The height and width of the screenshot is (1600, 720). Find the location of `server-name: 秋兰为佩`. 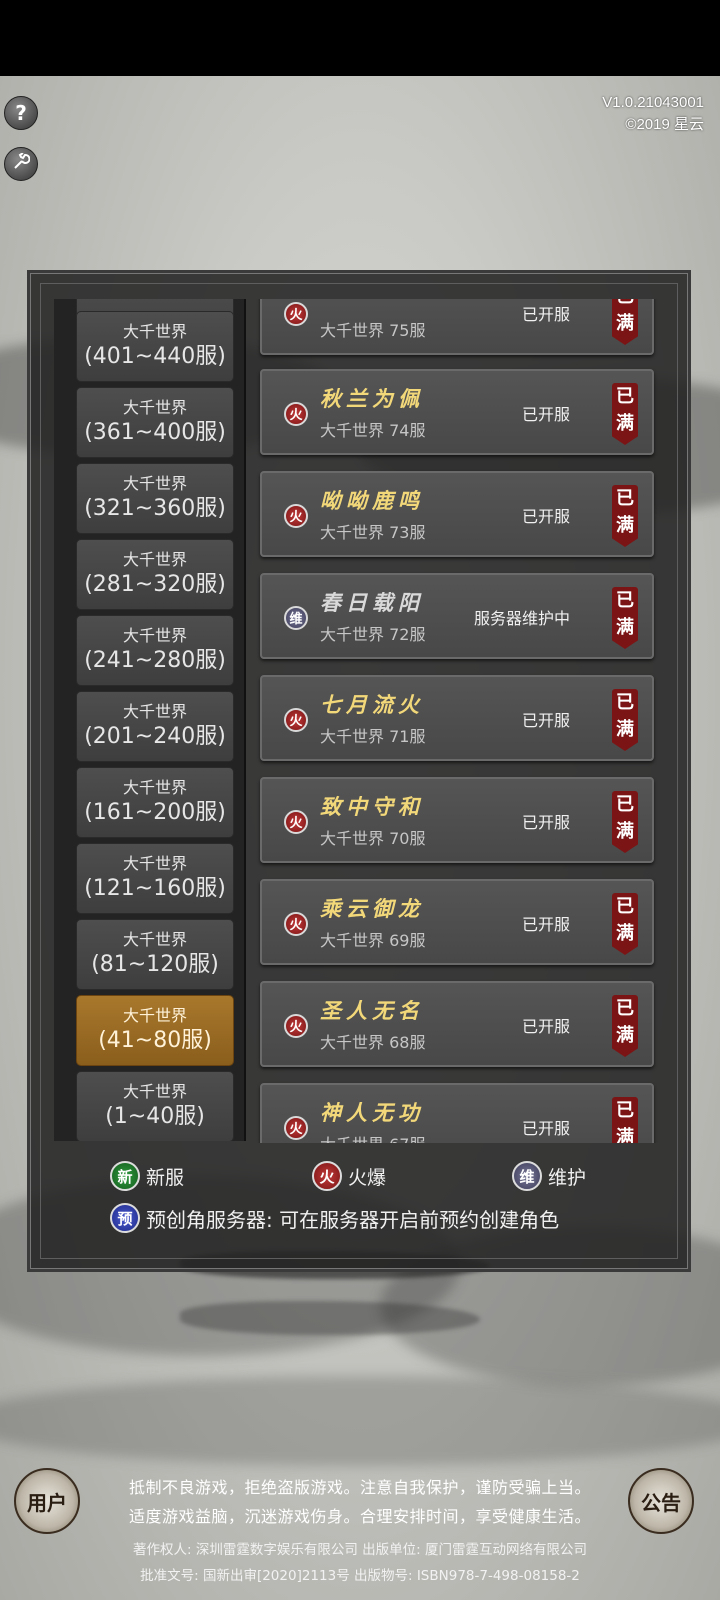

server-name: 秋兰为佩 is located at coordinates (372, 398).